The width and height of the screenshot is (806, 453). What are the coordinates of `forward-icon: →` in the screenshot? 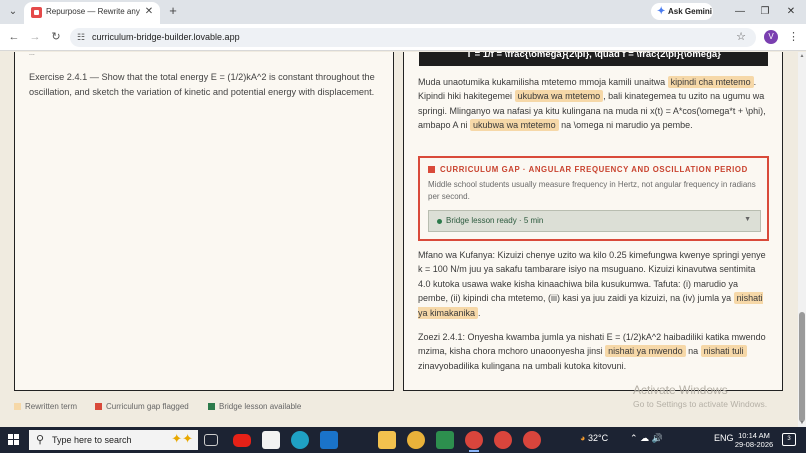 It's located at (35, 37).